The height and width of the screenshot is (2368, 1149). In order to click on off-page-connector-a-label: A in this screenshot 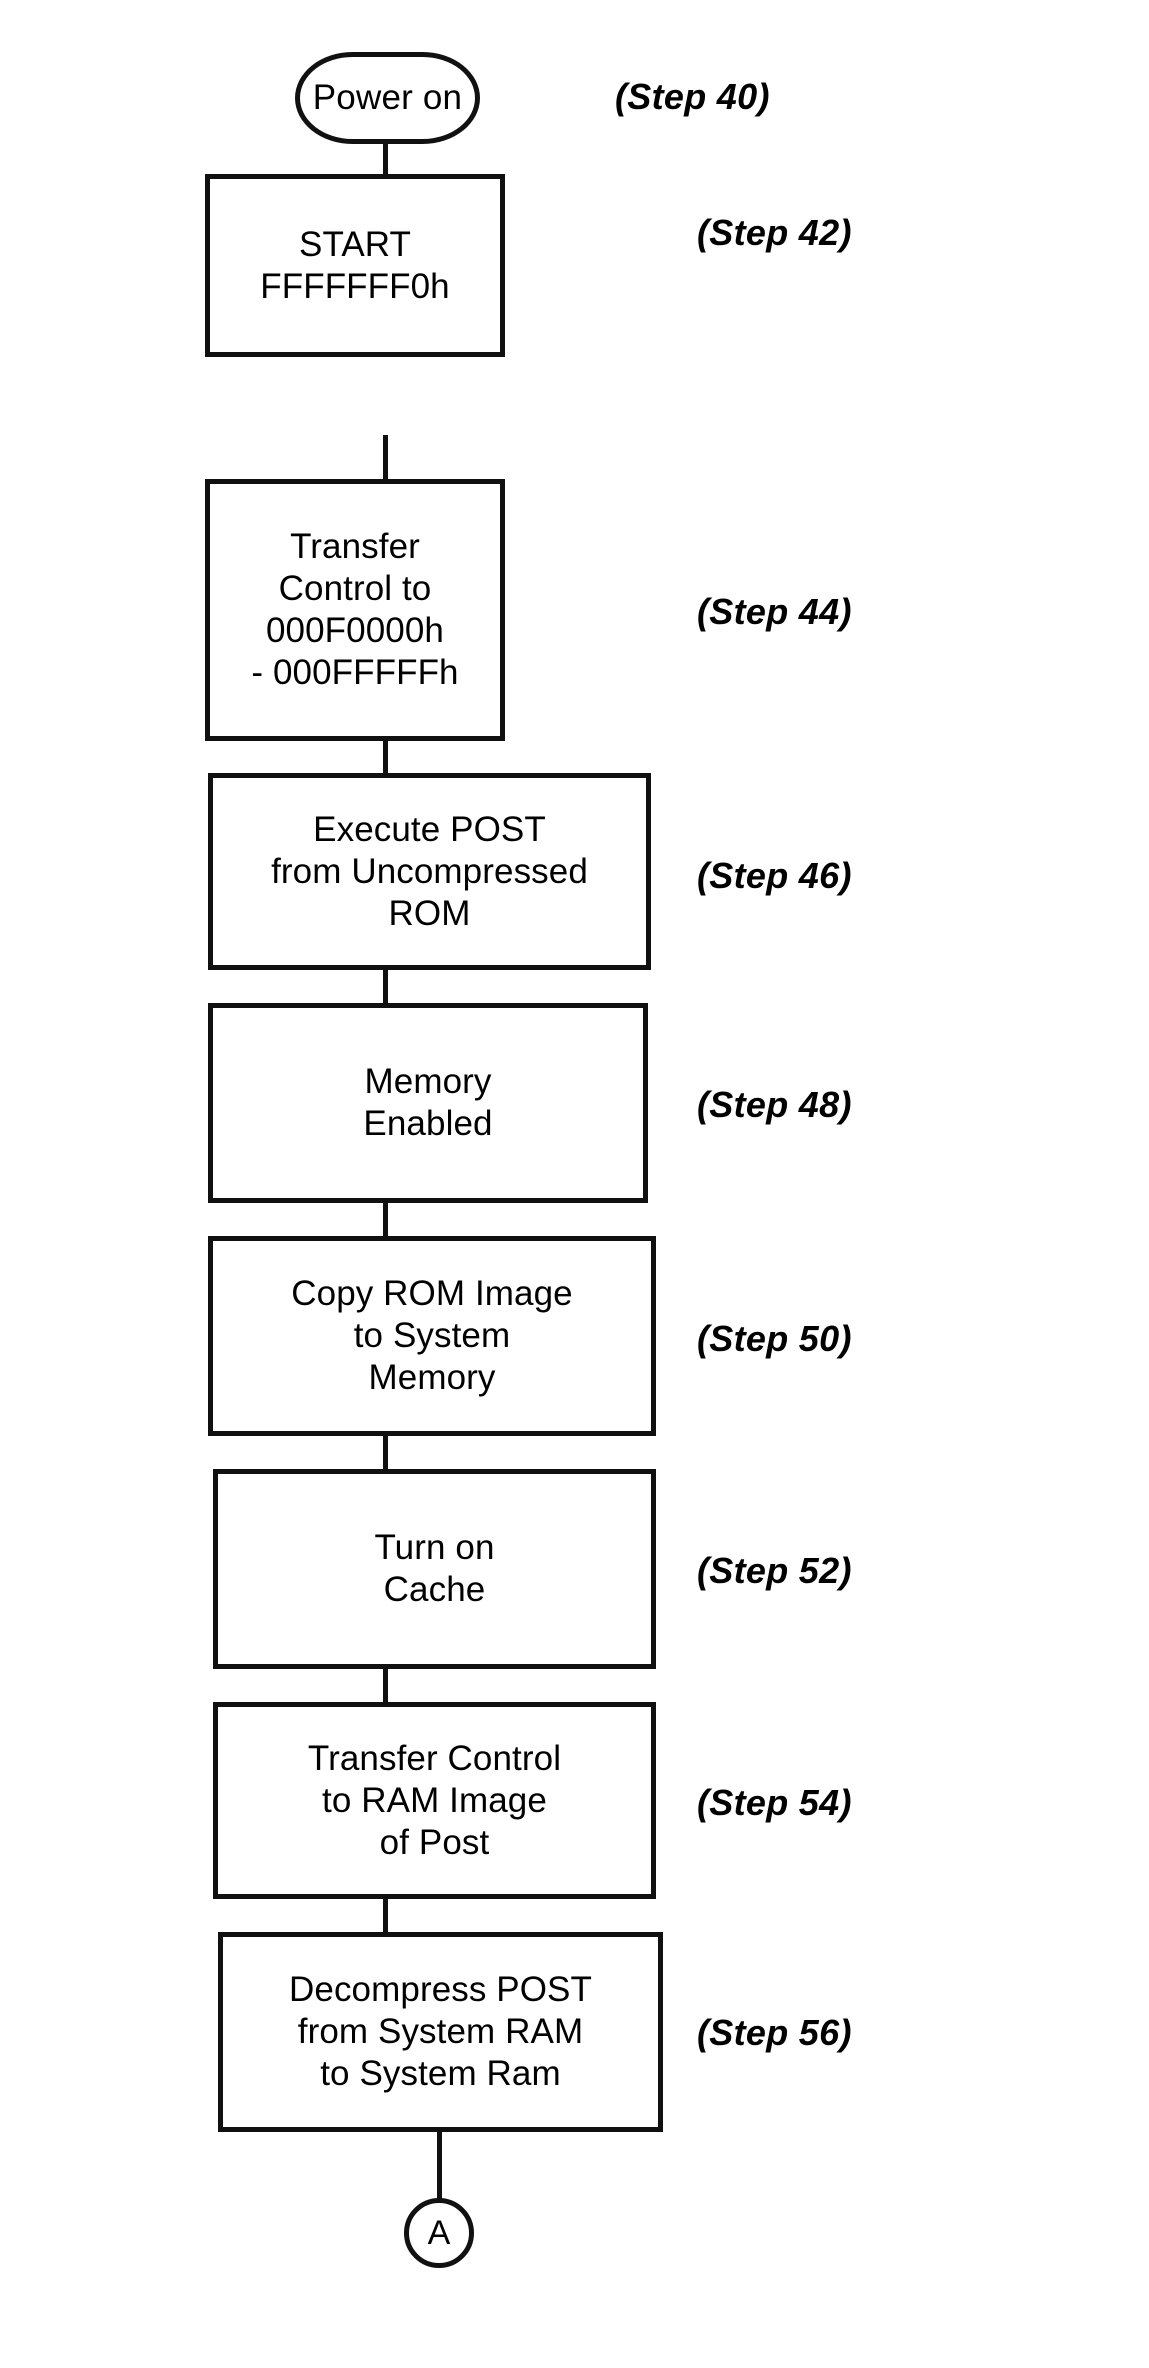, I will do `click(439, 2233)`.